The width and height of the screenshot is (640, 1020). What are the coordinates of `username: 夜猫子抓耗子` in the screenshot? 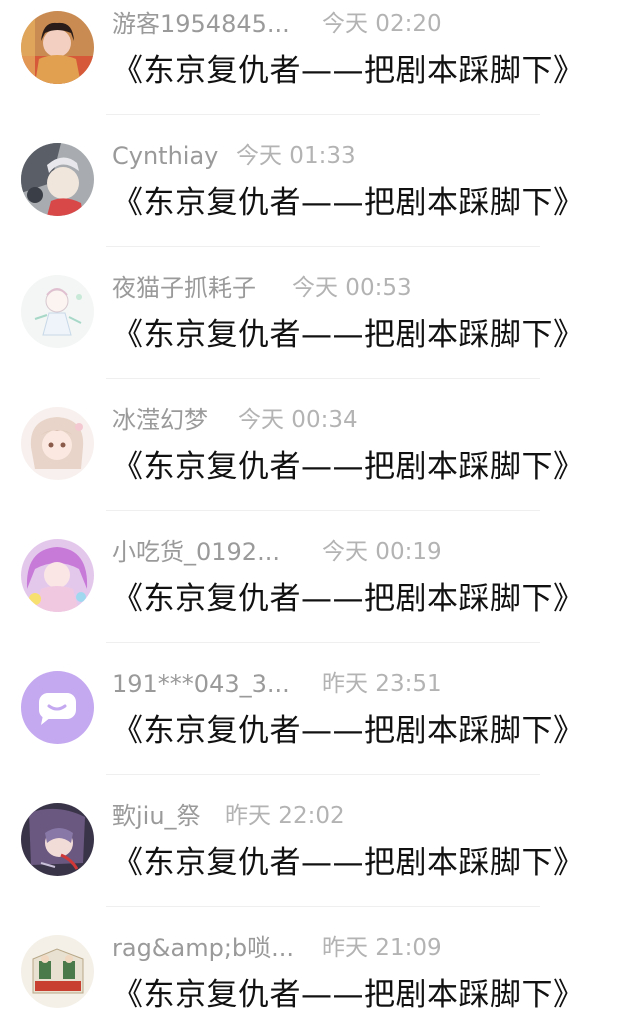 It's located at (184, 288).